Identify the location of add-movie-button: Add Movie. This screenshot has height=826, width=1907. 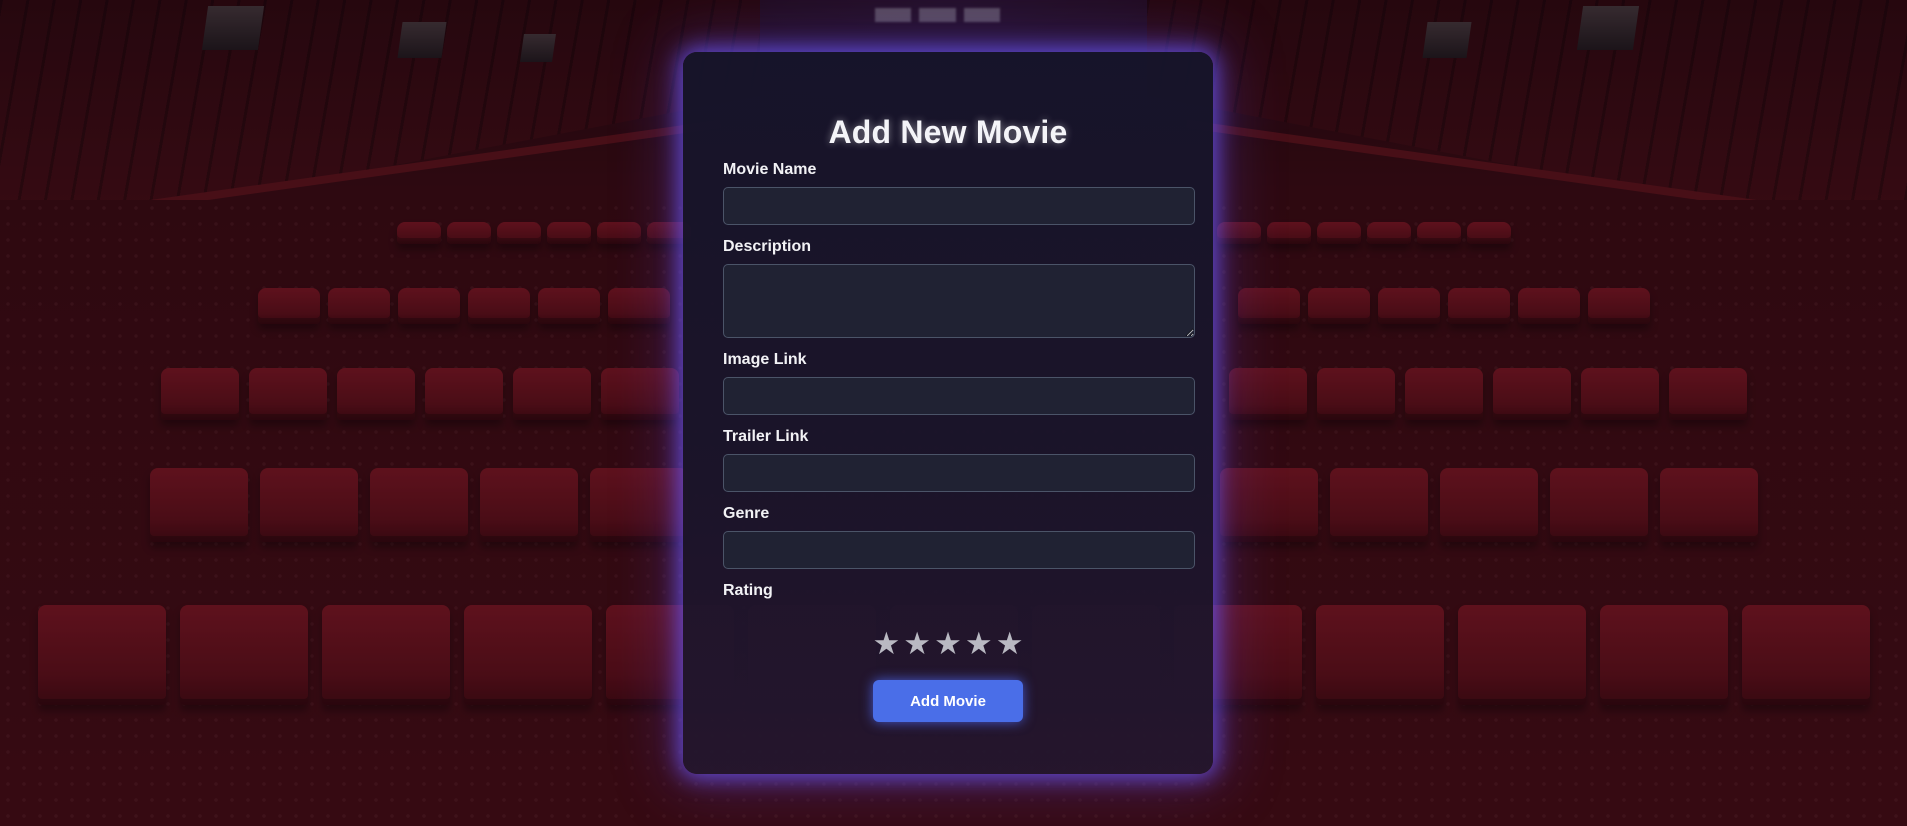
(948, 701).